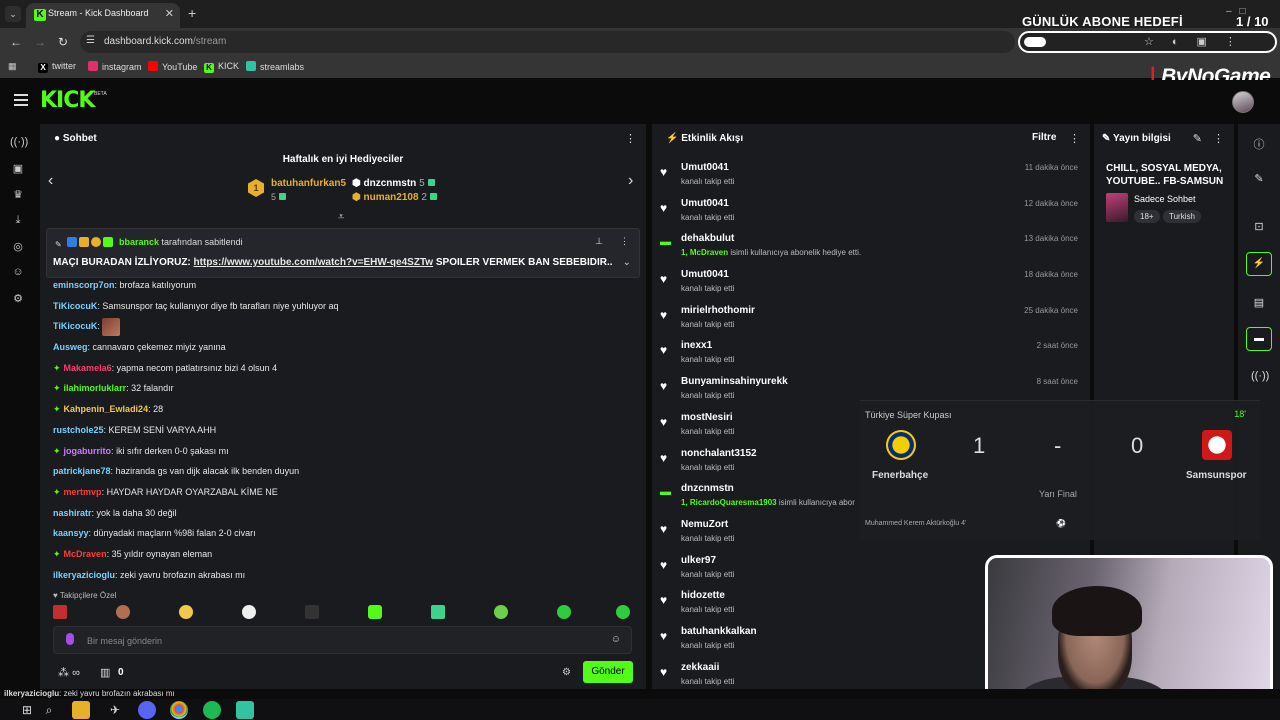 The height and width of the screenshot is (720, 1280). Describe the element at coordinates (95, 388) in the screenshot. I see `chat-username: ilahimorluklarr` at that location.